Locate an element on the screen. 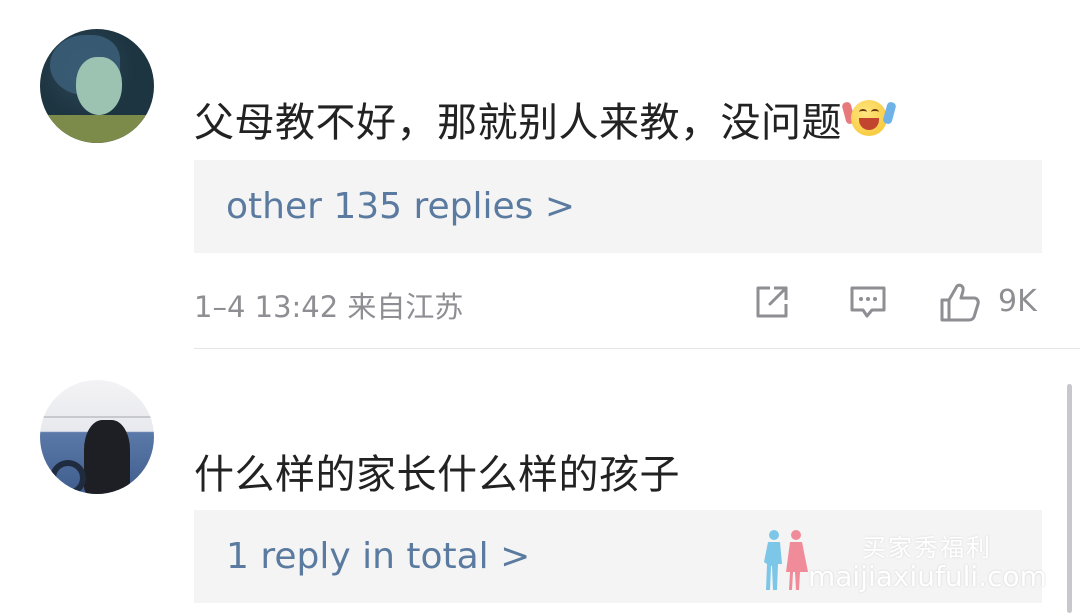 Image resolution: width=1080 pixels, height=613 pixels. watermark: 买家秀福利 maijiaxiufuli.com is located at coordinates (907, 561).